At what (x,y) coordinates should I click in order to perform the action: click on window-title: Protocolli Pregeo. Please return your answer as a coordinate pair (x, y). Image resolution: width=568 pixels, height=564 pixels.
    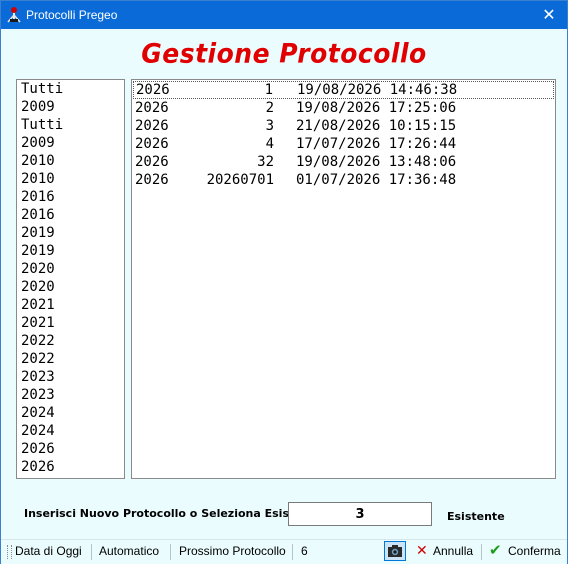
    Looking at the image, I should click on (72, 15).